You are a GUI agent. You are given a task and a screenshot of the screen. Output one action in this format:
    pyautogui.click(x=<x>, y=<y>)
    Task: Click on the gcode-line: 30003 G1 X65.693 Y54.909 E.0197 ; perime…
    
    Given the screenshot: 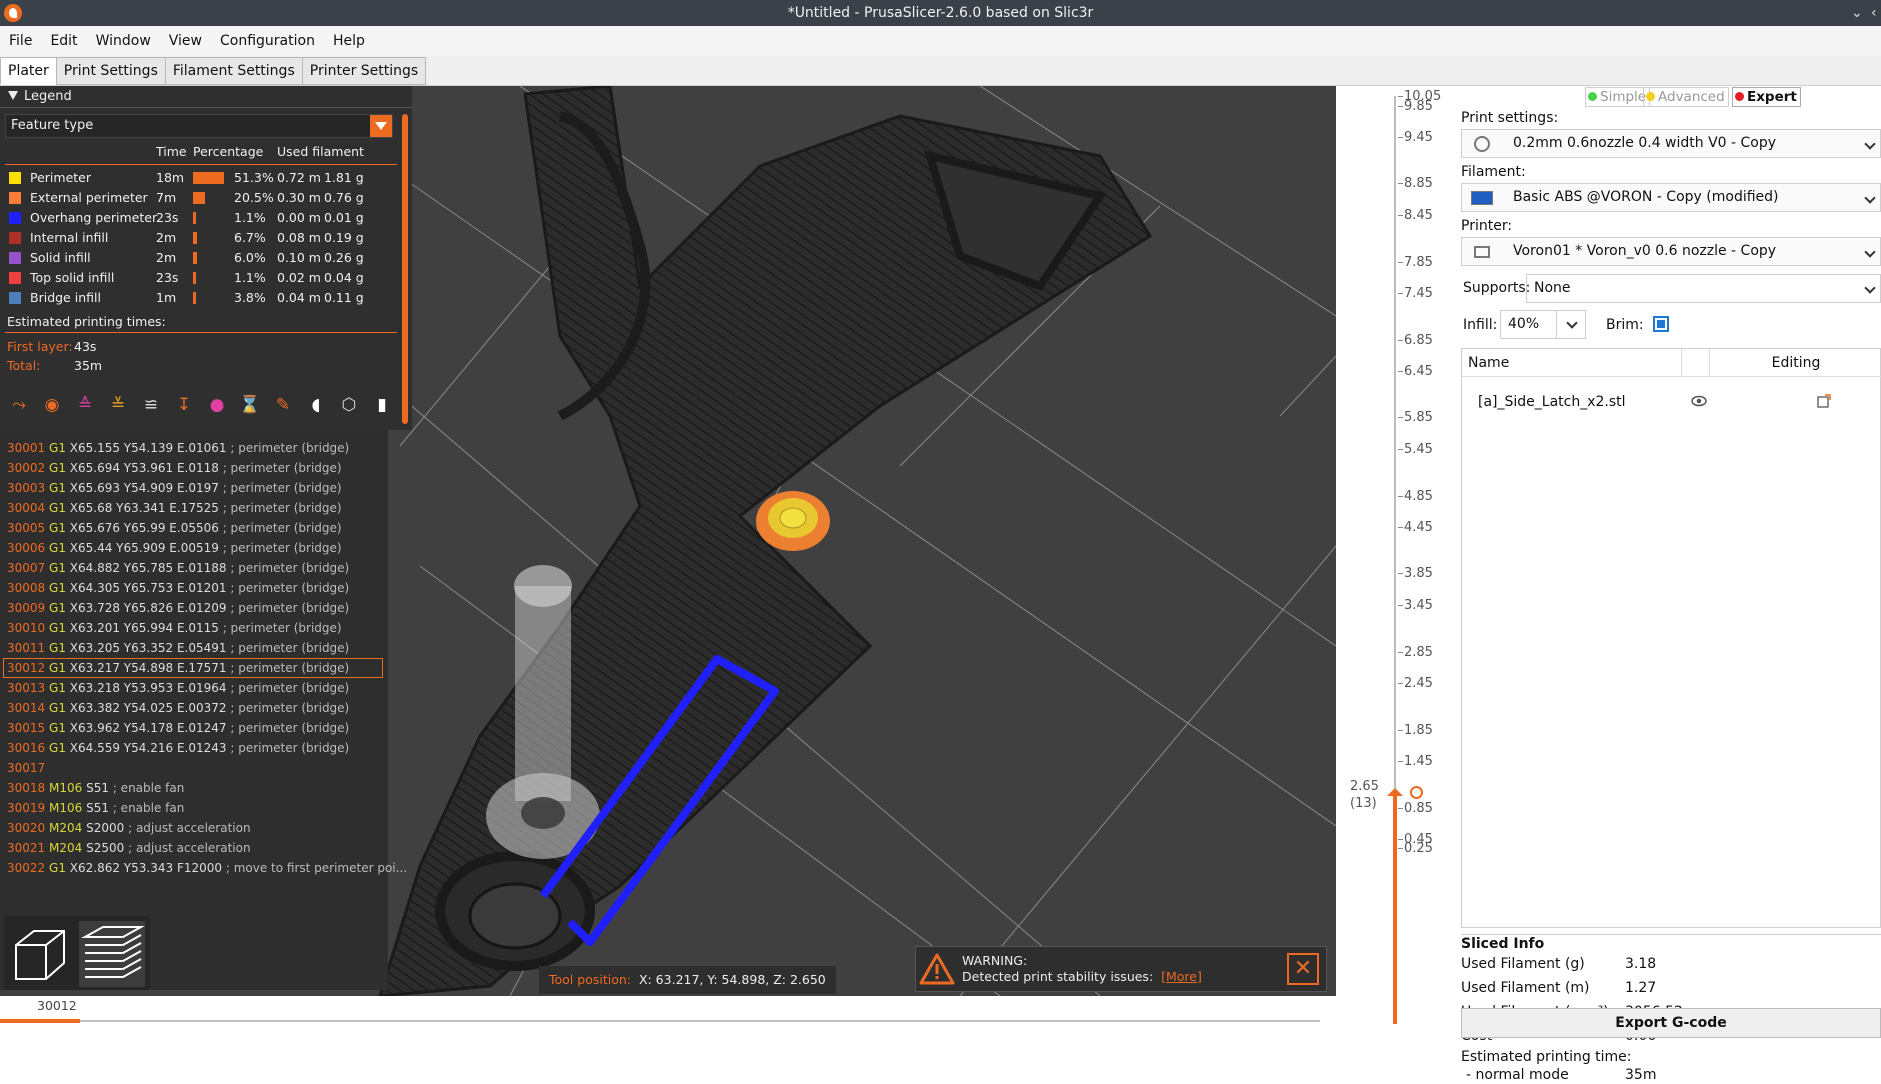 What is the action you would take?
    pyautogui.click(x=174, y=488)
    